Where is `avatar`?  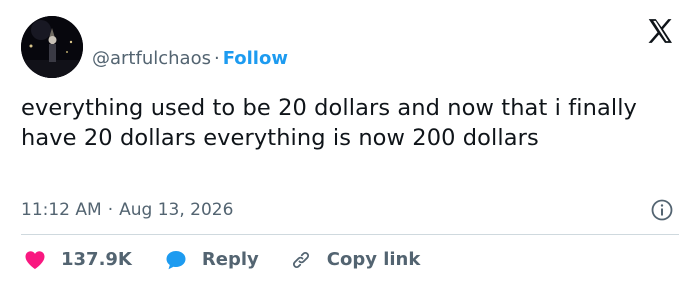 avatar is located at coordinates (52, 47).